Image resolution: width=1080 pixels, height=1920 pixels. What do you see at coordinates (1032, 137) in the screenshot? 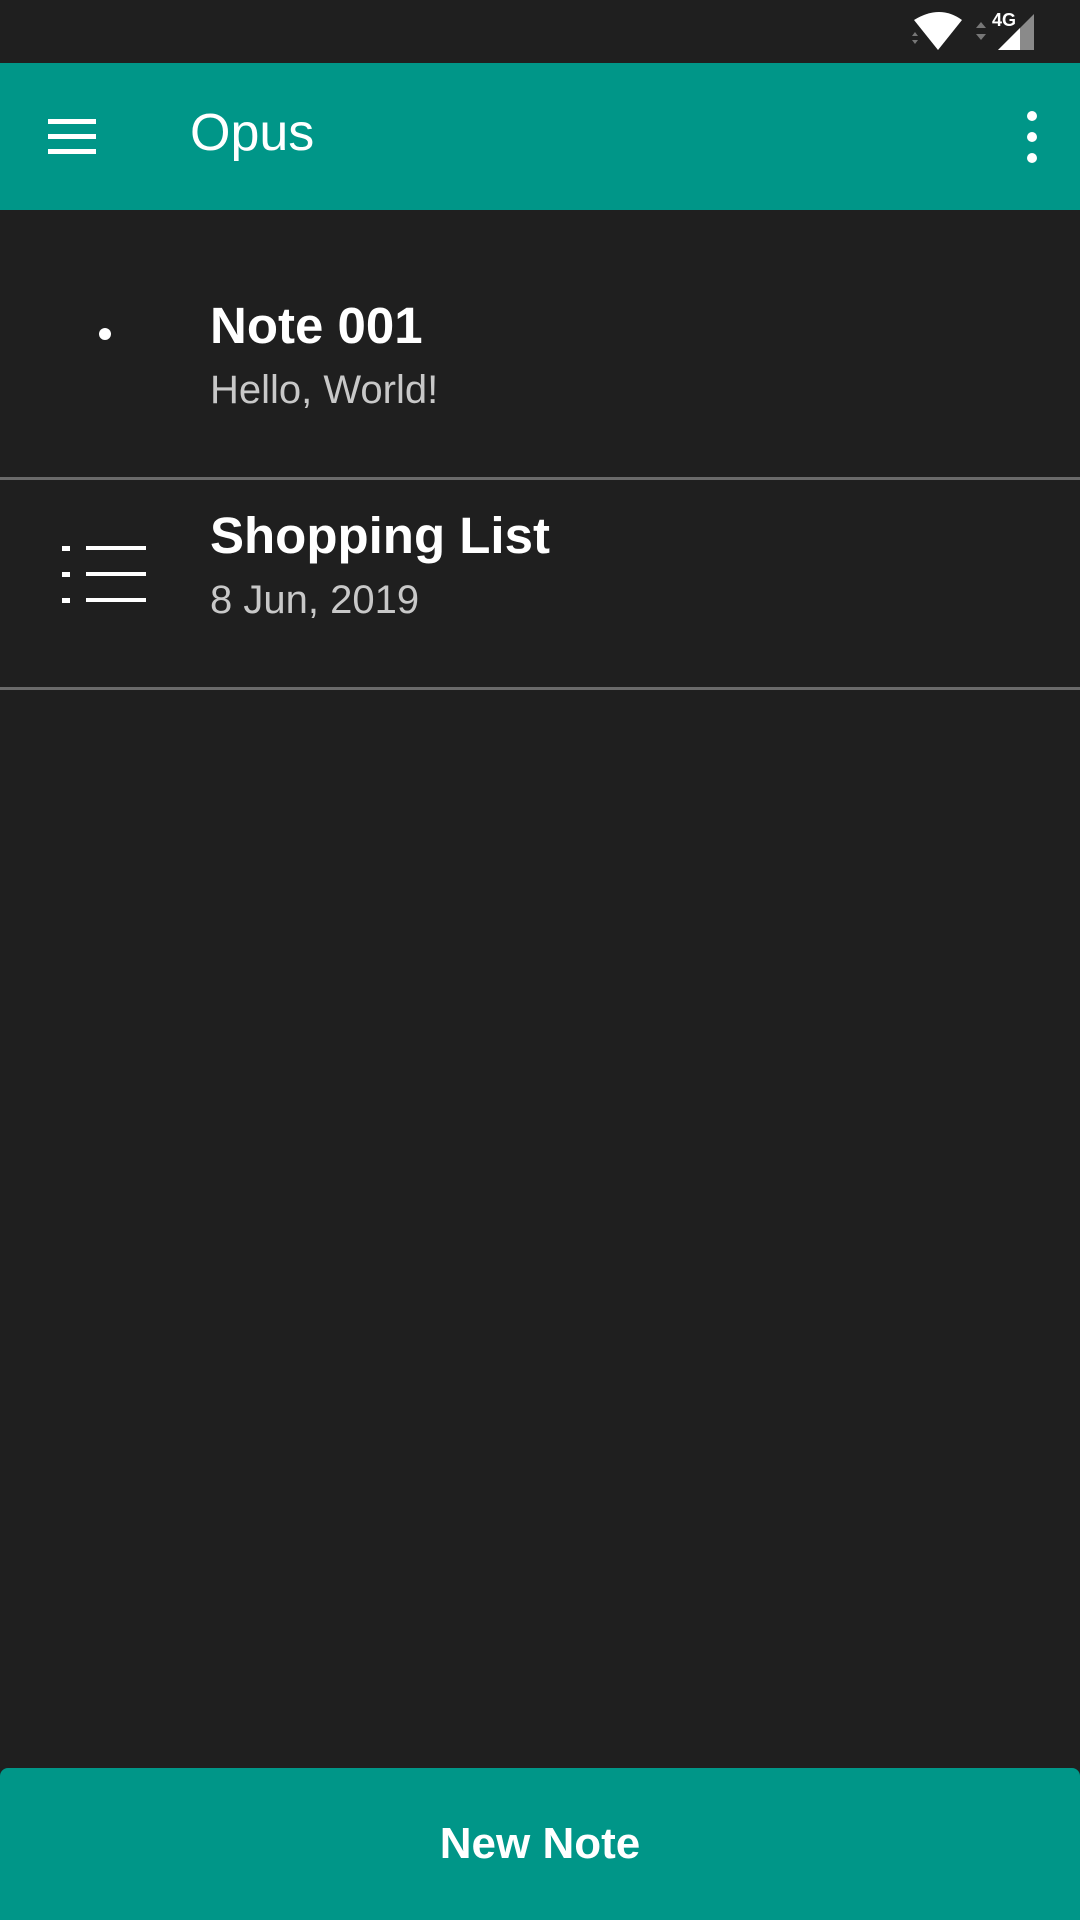
I see `more-vert-icon` at bounding box center [1032, 137].